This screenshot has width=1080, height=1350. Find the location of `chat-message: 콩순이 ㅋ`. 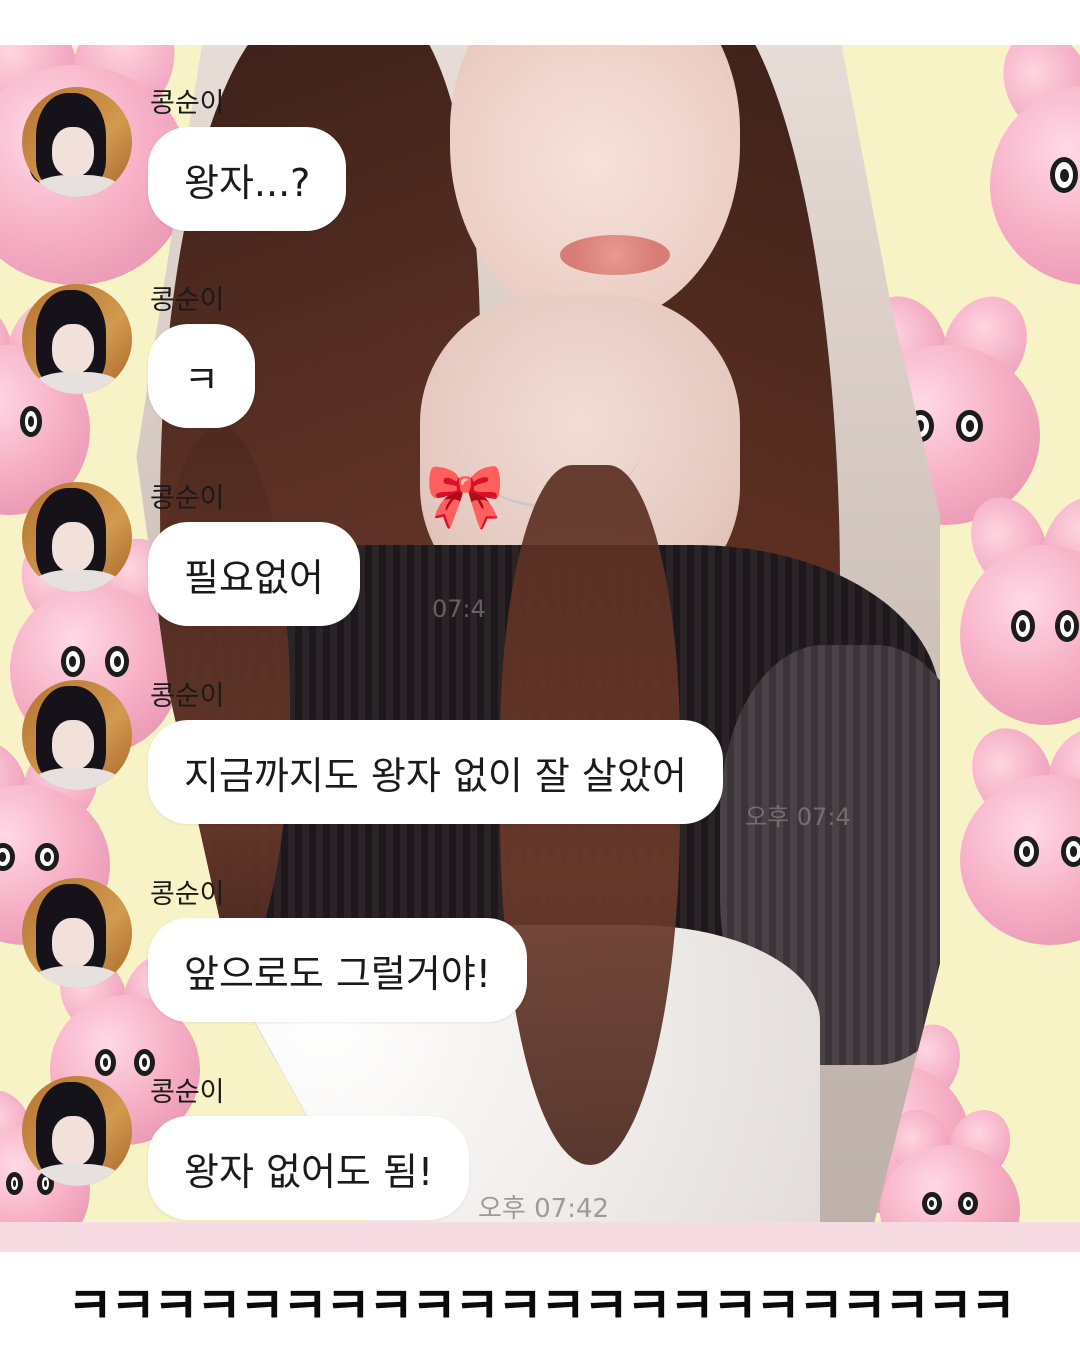

chat-message: 콩순이 ㅋ is located at coordinates (540, 362).